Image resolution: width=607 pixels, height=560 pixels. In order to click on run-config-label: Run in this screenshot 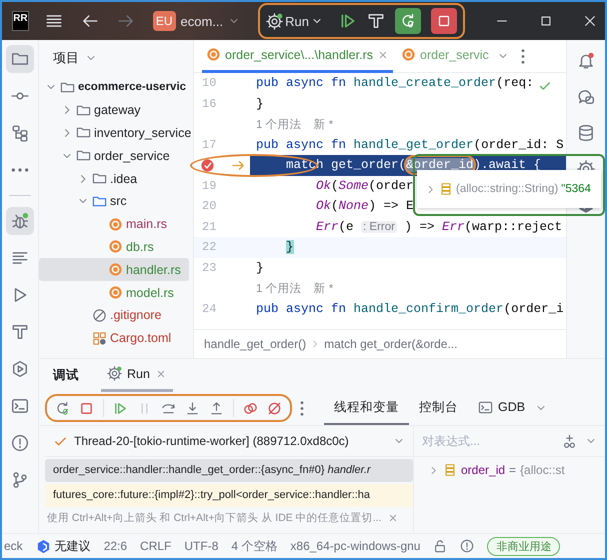, I will do `click(297, 21)`.